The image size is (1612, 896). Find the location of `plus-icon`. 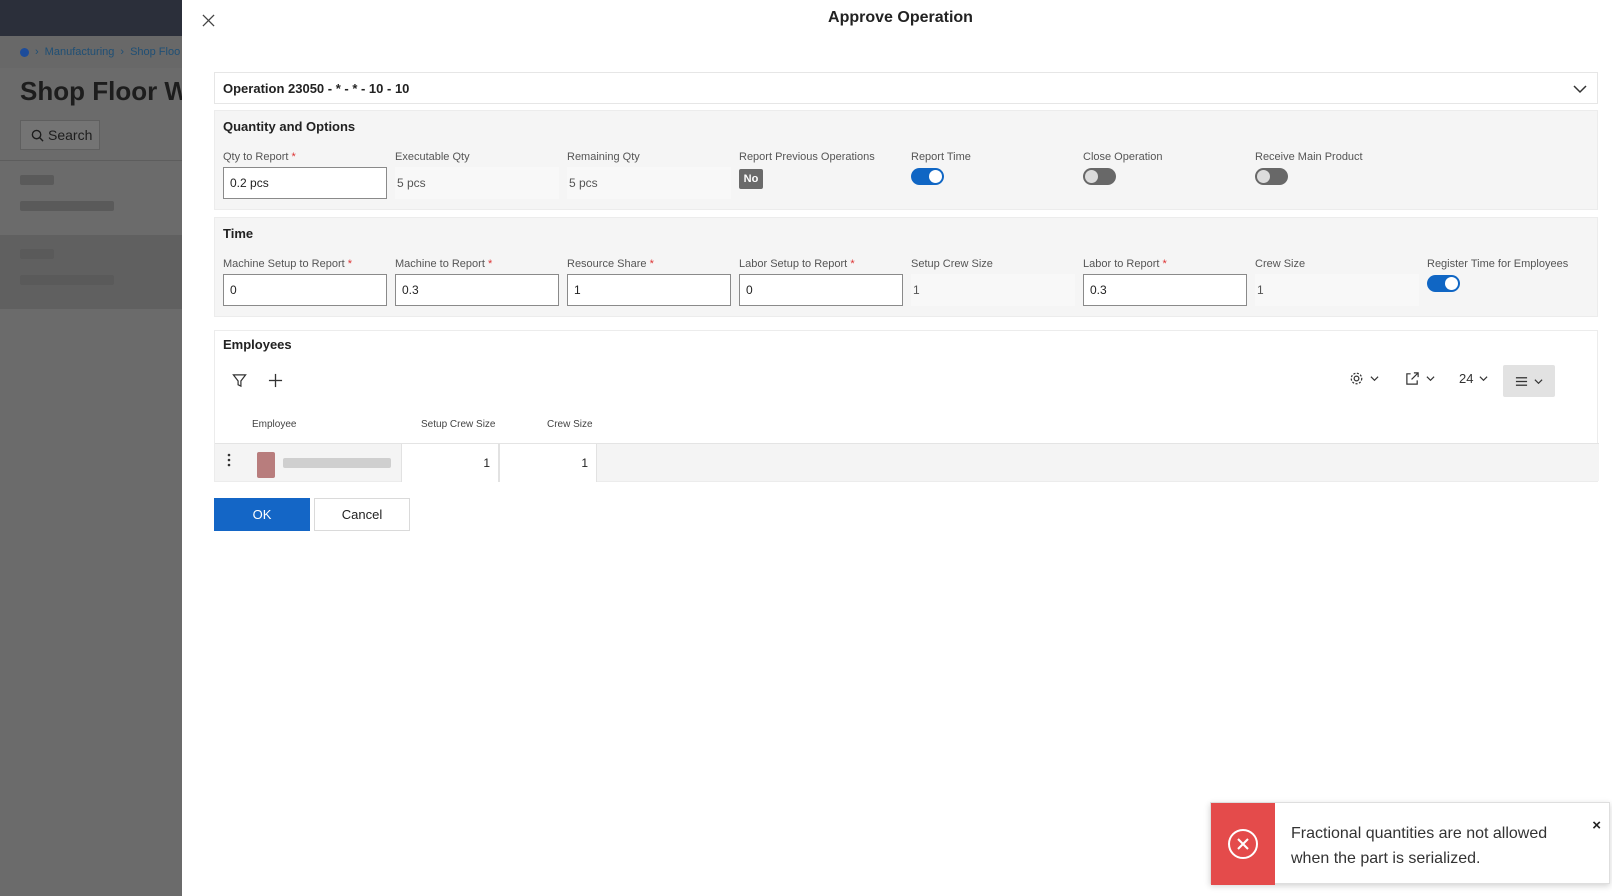

plus-icon is located at coordinates (275, 380).